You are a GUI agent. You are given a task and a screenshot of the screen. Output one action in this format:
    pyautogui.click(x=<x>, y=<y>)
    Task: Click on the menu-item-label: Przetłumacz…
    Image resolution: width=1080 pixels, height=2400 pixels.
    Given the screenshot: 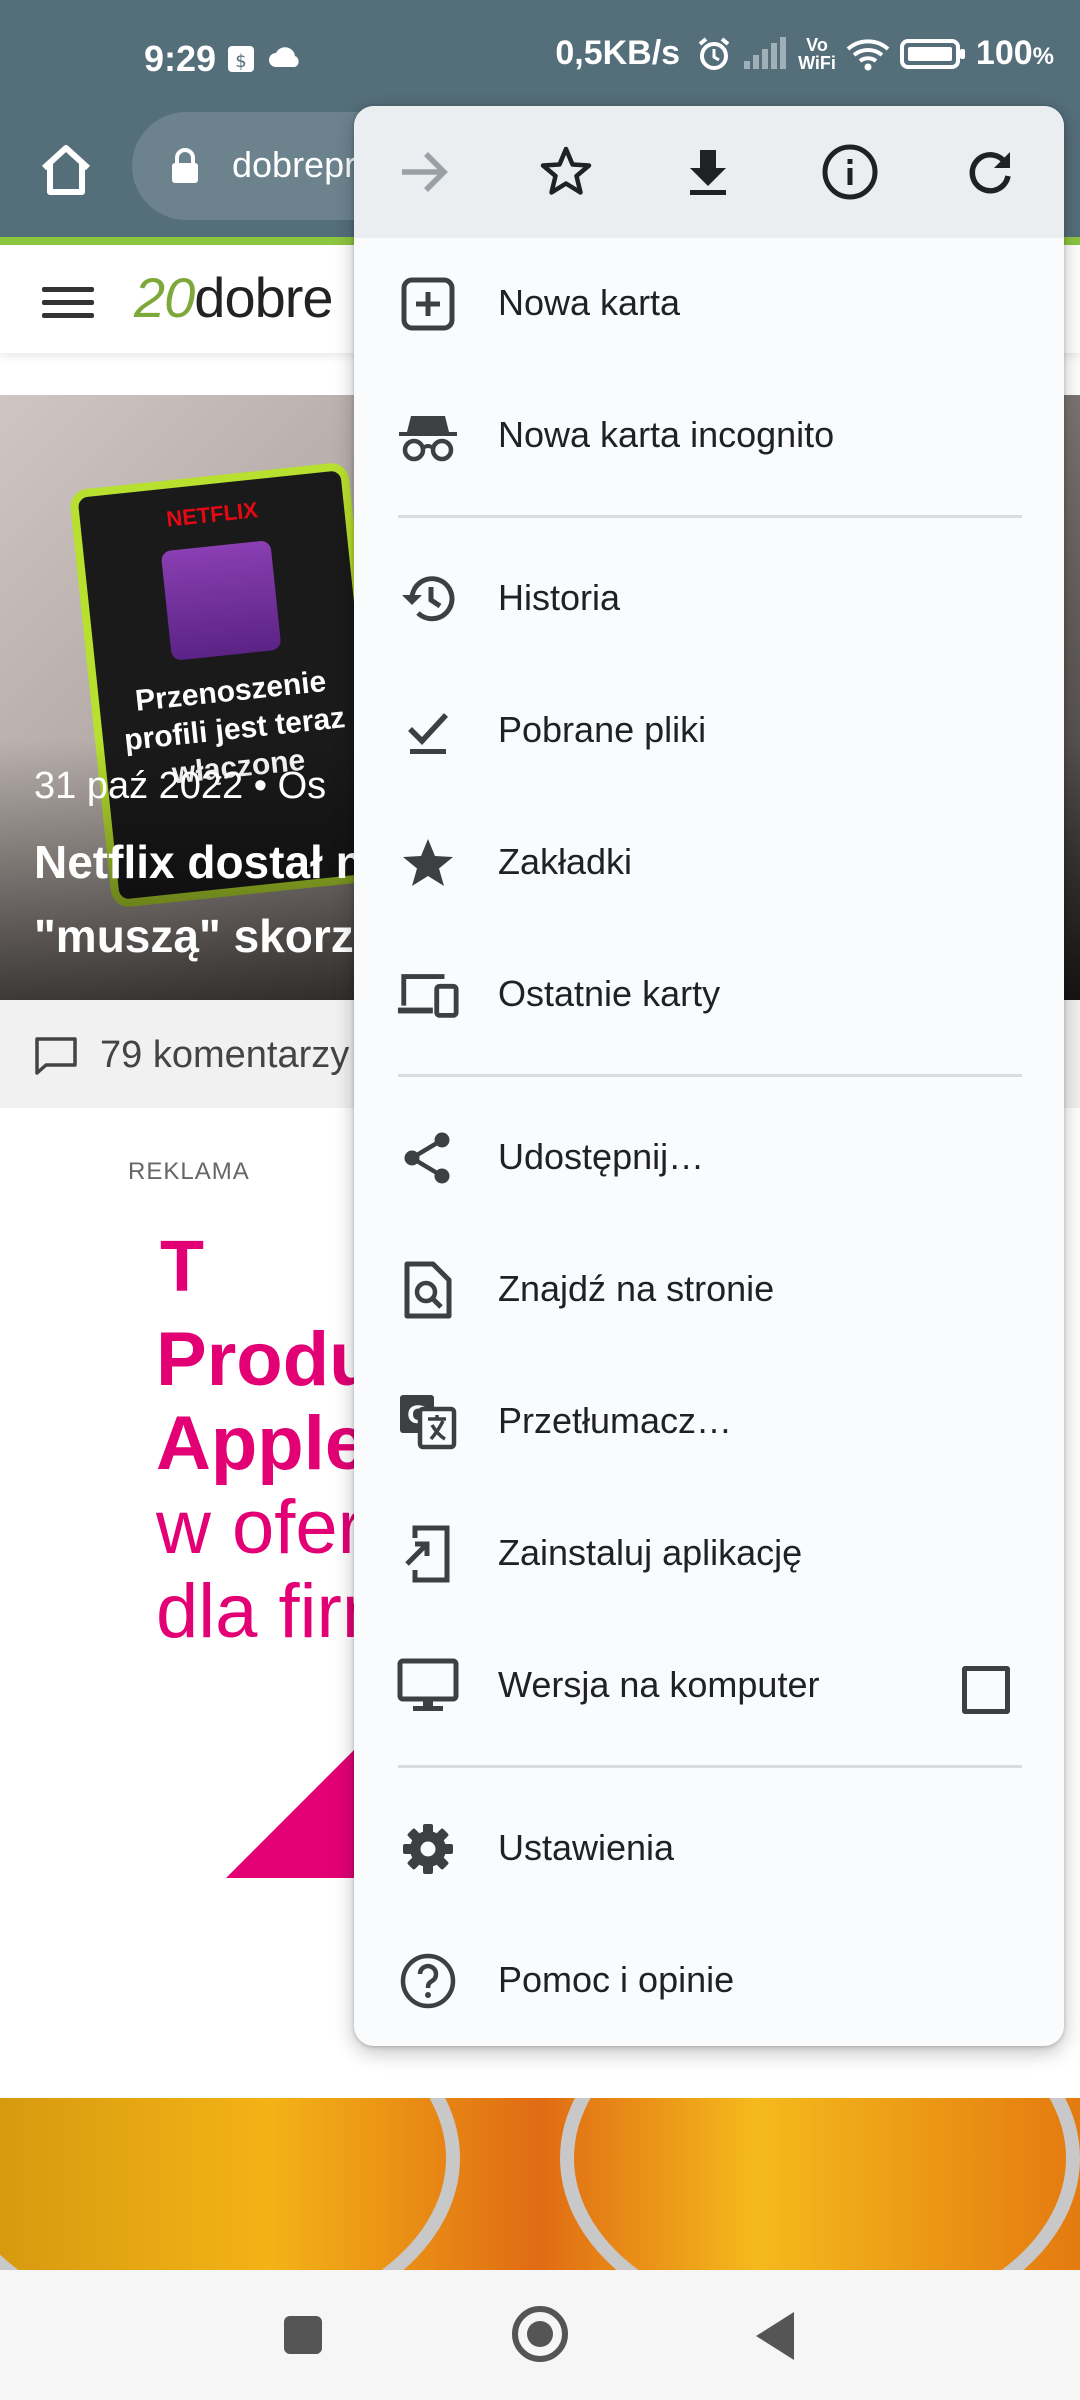 What is the action you would take?
    pyautogui.click(x=615, y=1420)
    